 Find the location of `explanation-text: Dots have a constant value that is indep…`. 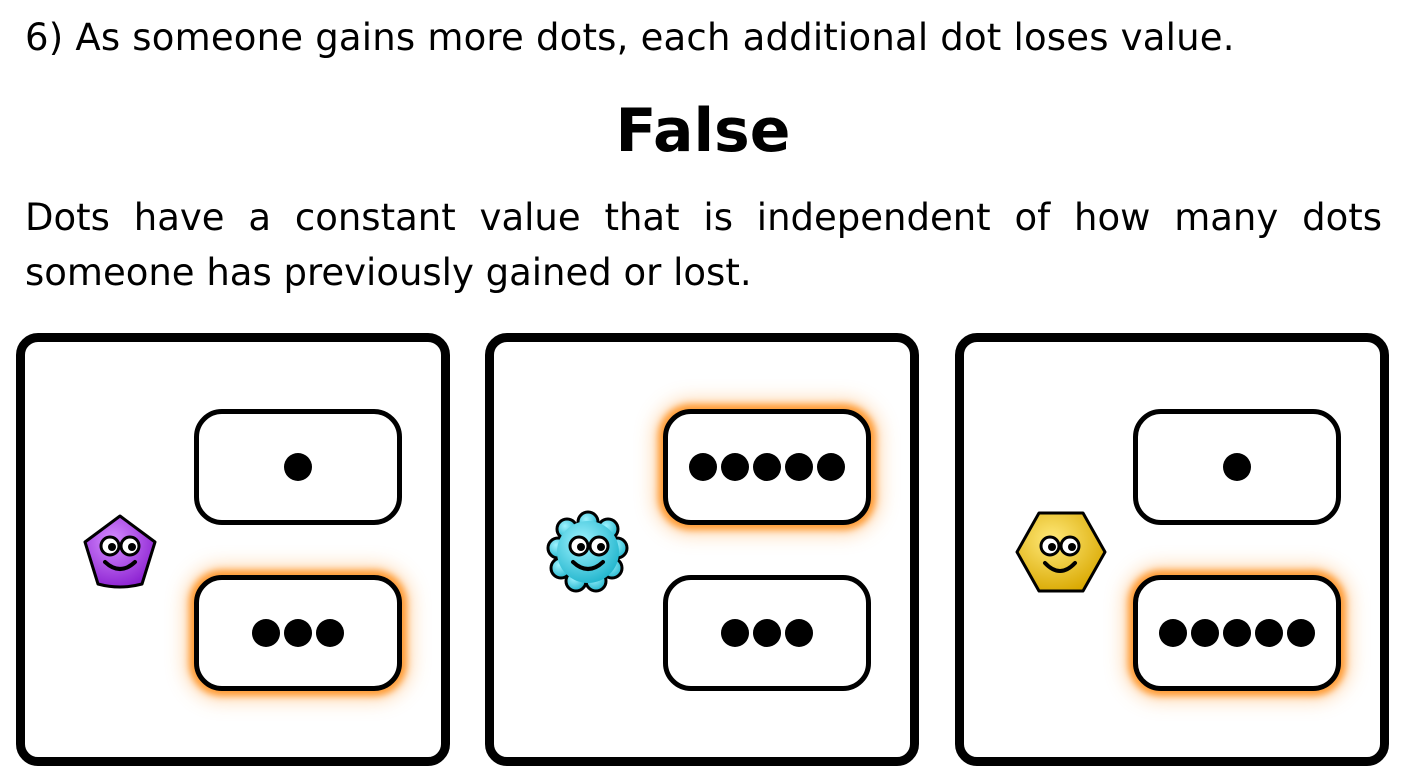

explanation-text: Dots have a constant value that is indep… is located at coordinates (703, 245).